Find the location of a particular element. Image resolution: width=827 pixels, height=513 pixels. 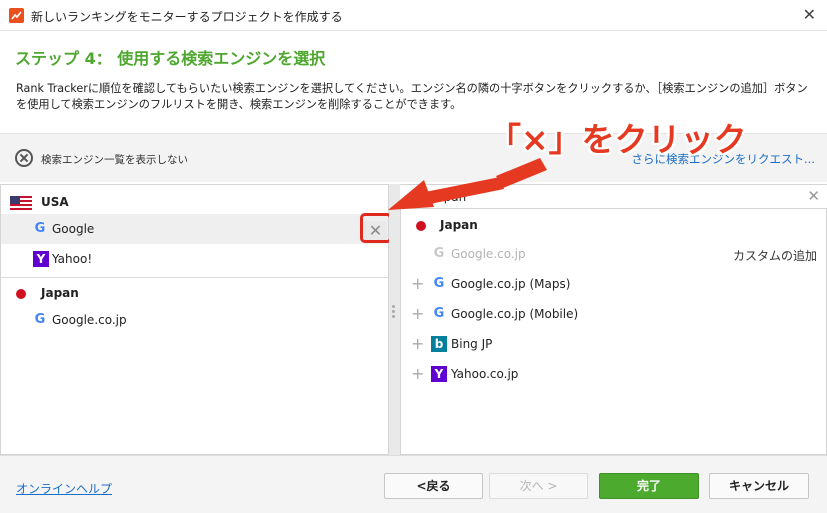

country-label: USA is located at coordinates (55, 202).